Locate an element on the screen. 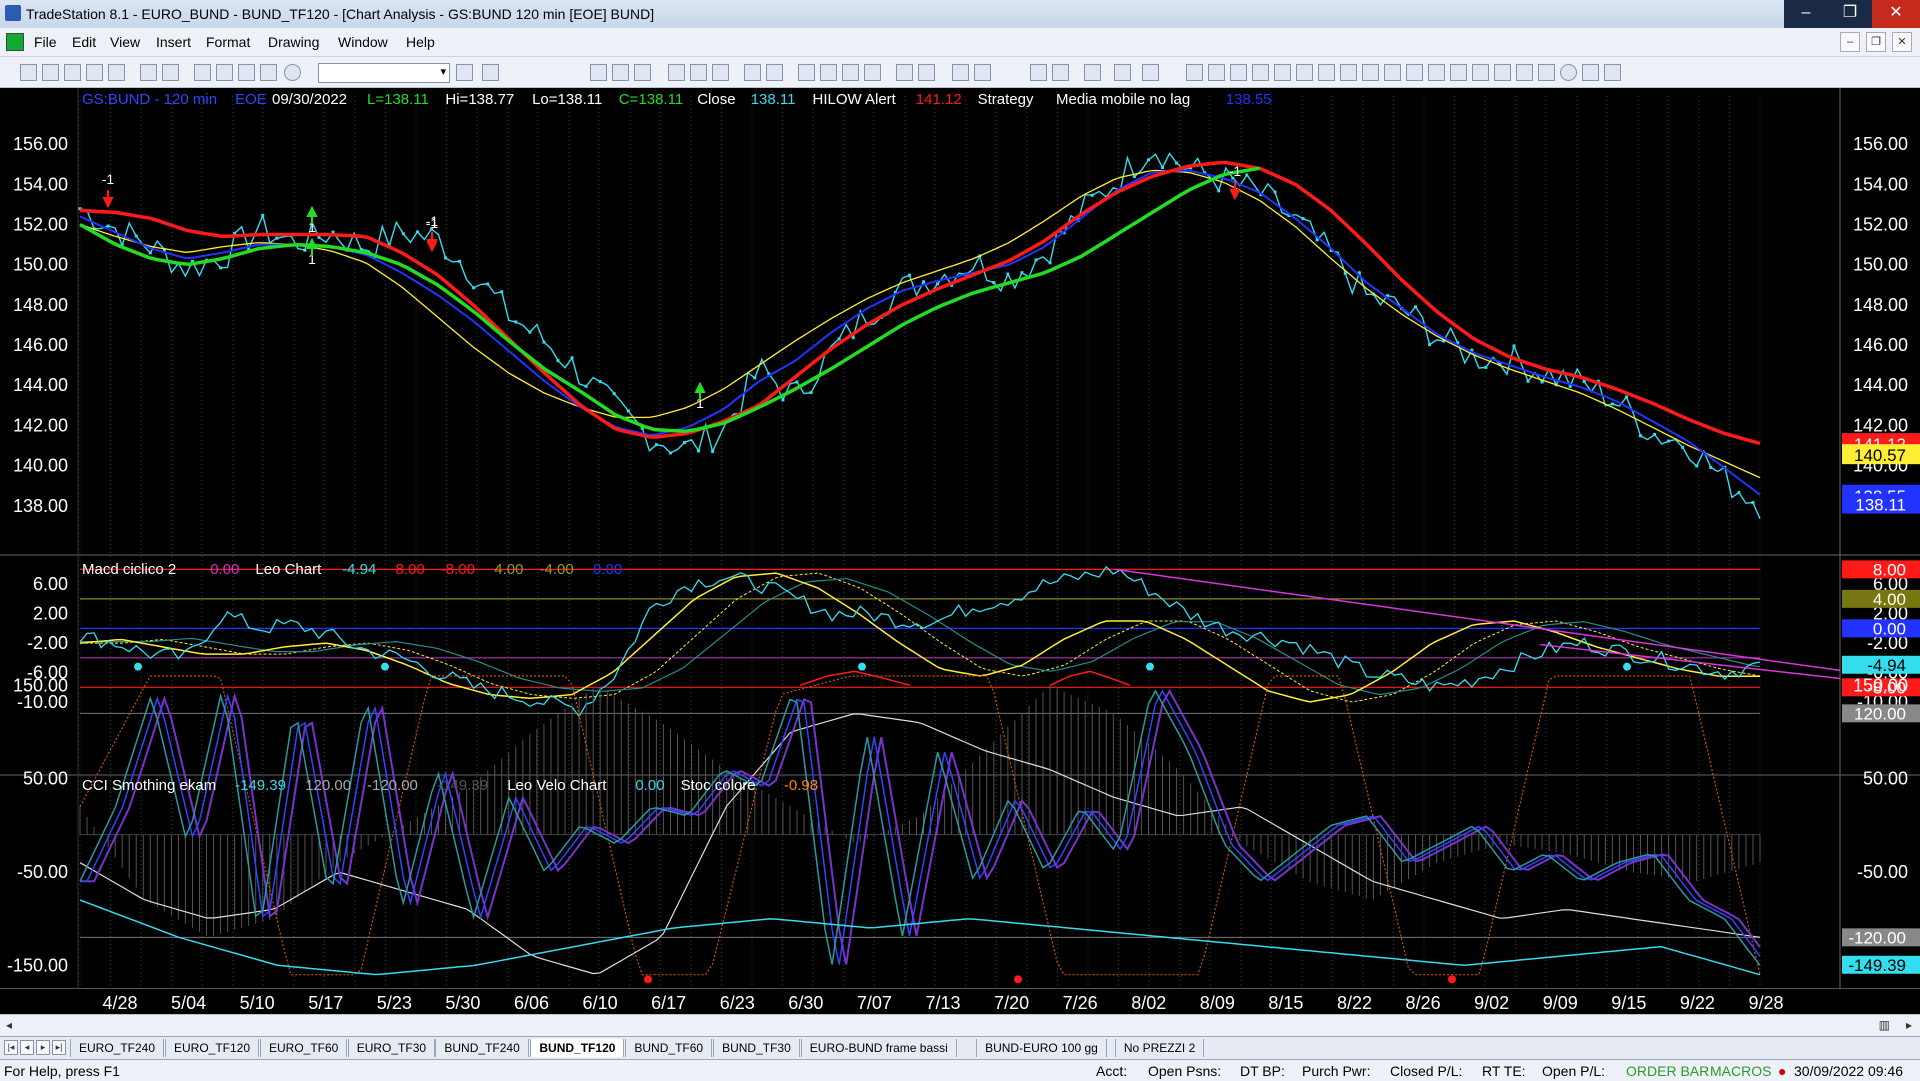  chart-type-icon is located at coordinates (752, 72).